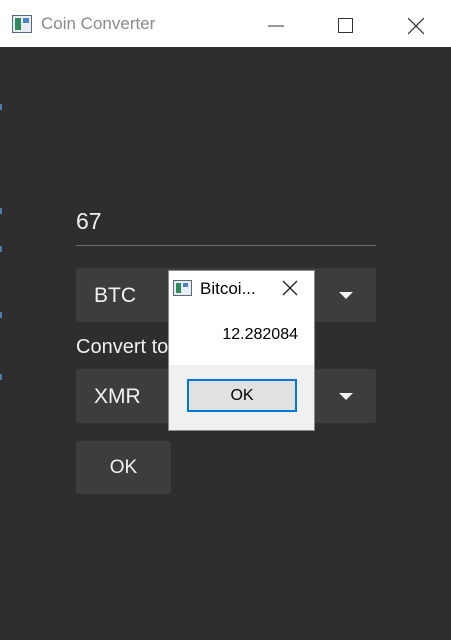  What do you see at coordinates (117, 396) in the screenshot?
I see `to-currency-value: XMR` at bounding box center [117, 396].